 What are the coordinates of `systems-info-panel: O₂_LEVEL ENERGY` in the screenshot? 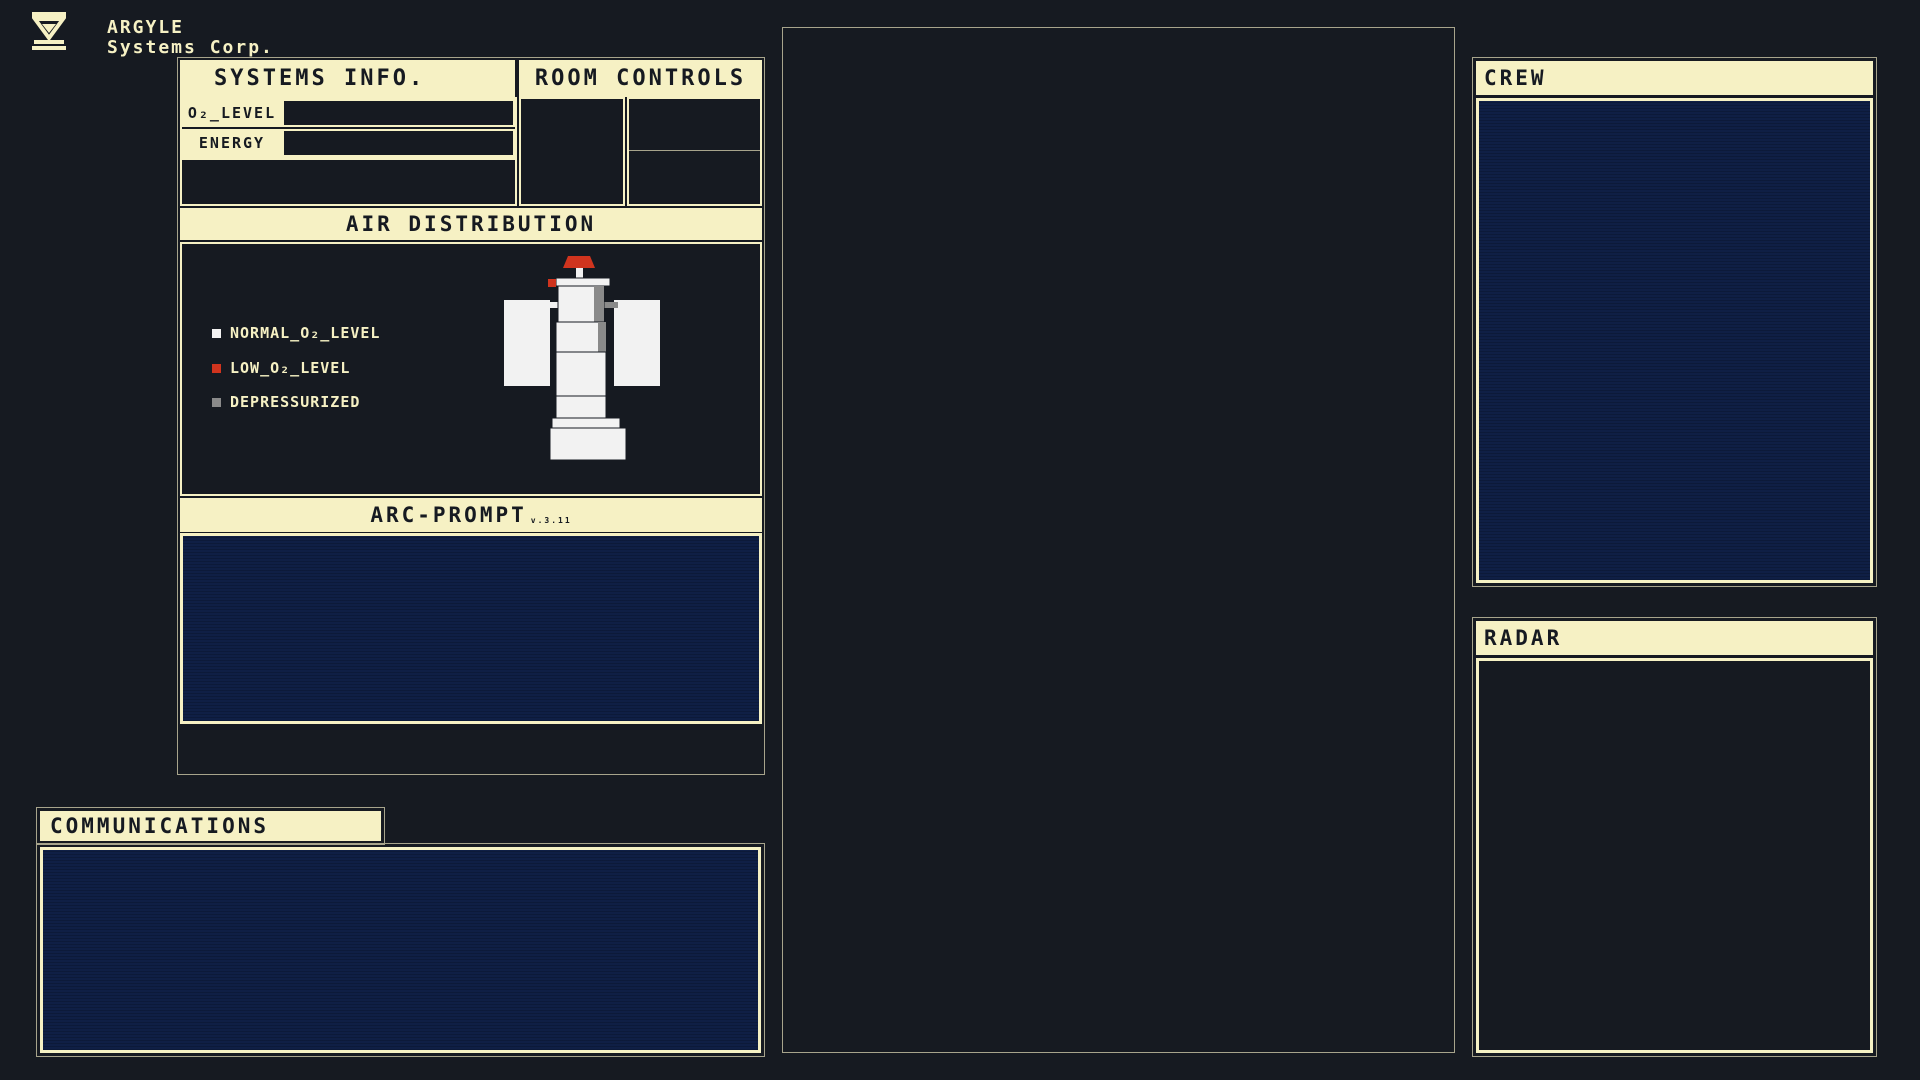 It's located at (348, 151).